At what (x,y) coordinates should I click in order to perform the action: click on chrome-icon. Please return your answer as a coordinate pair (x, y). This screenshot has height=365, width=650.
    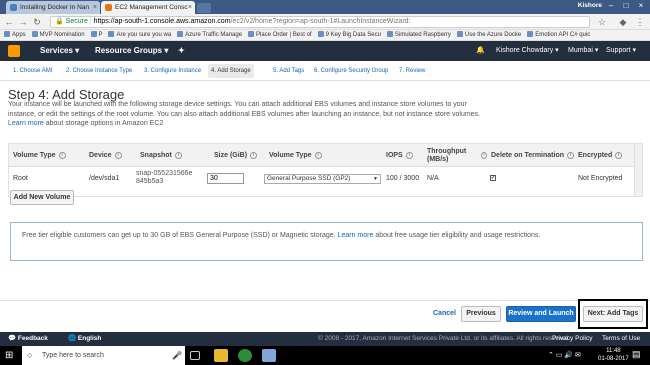
    Looking at the image, I should click on (245, 355).